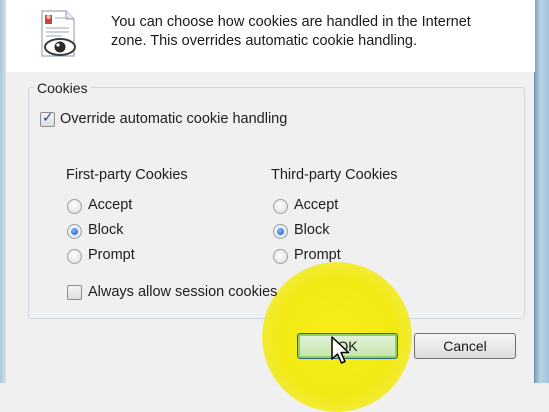 The width and height of the screenshot is (549, 412). I want to click on first-party-prompt-radio, so click(74, 256).